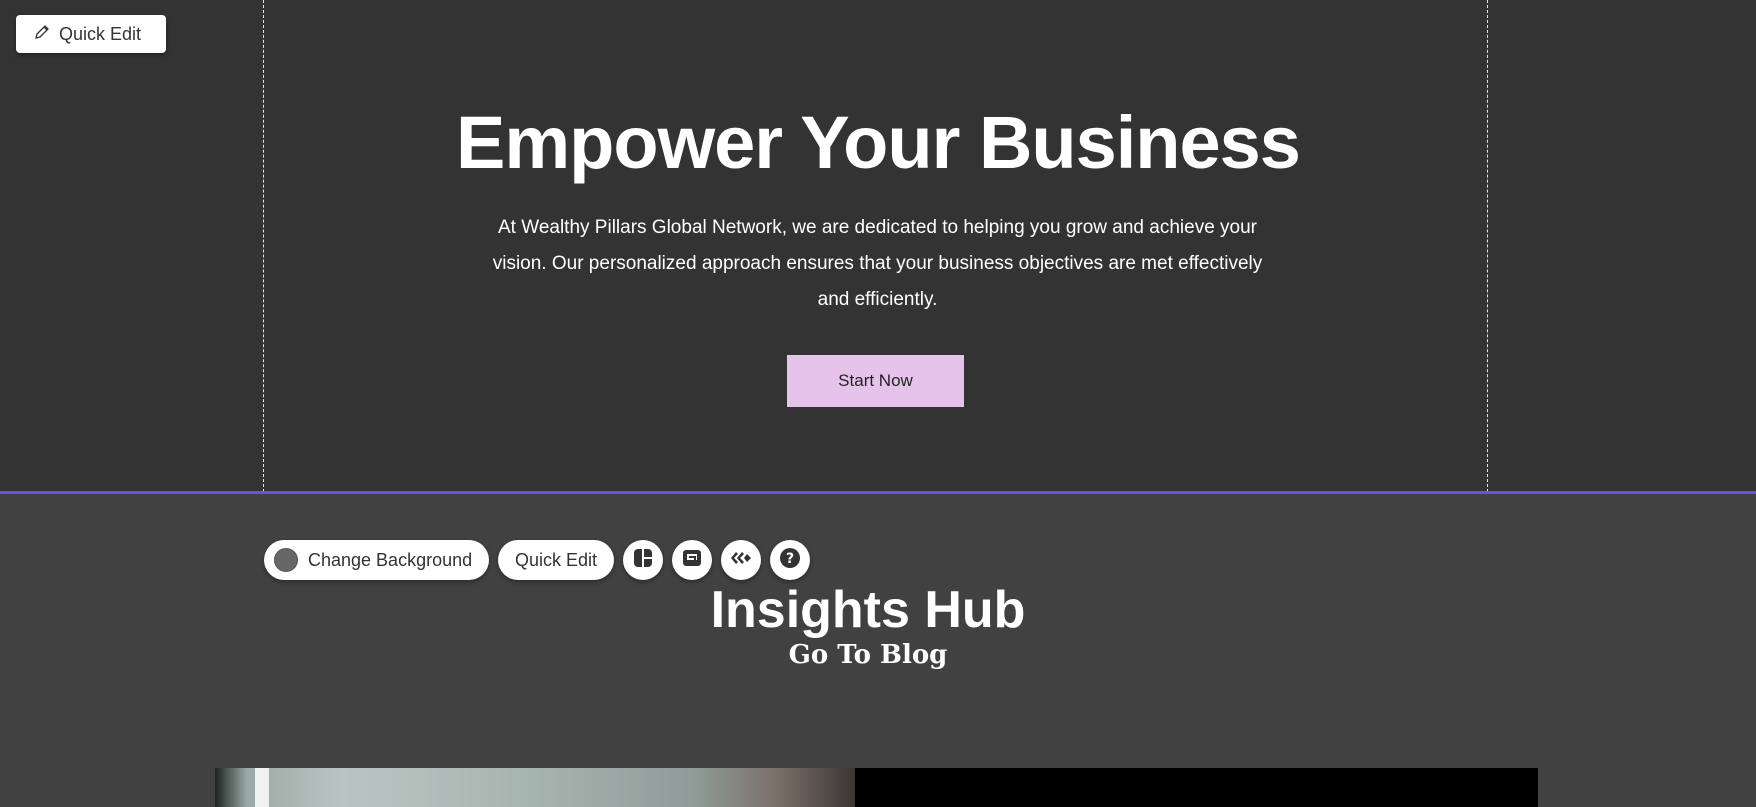 This screenshot has width=1756, height=807. I want to click on layout-guide-right, so click(1487, 246).